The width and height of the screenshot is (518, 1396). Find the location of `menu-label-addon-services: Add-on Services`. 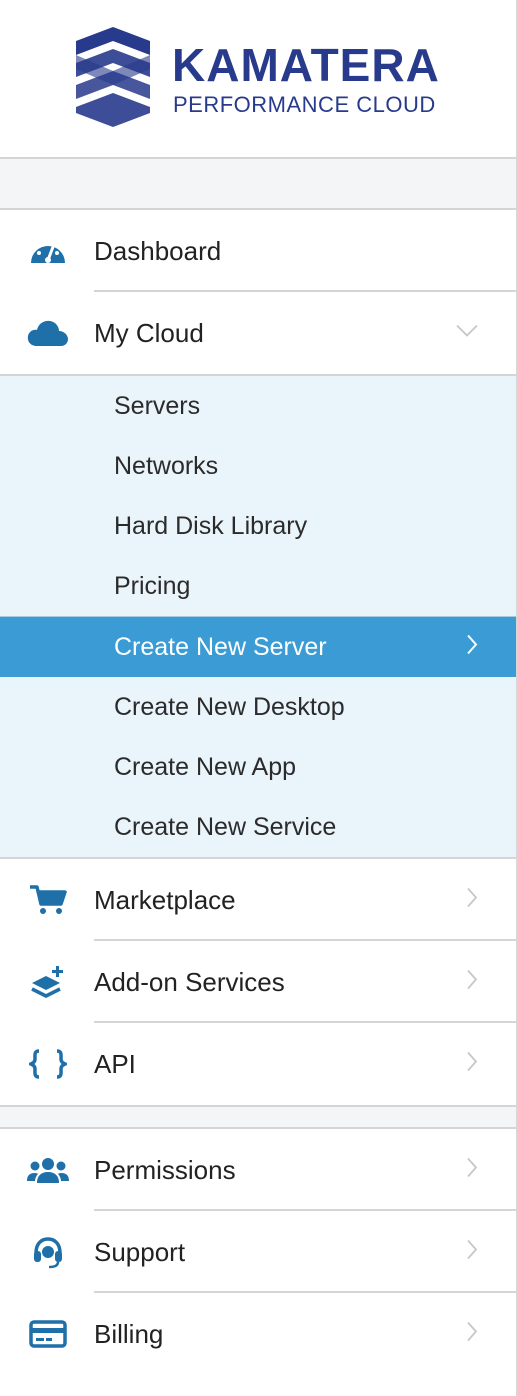

menu-label-addon-services: Add-on Services is located at coordinates (189, 981).